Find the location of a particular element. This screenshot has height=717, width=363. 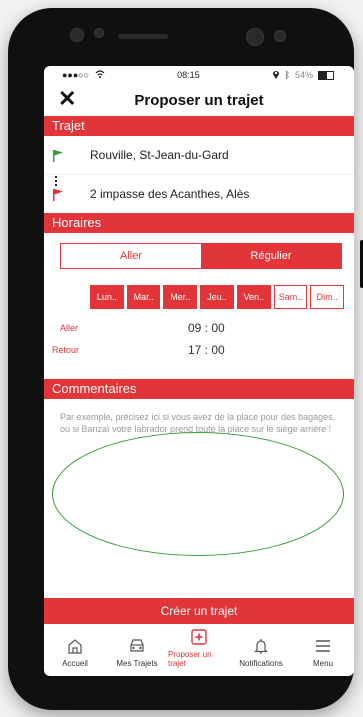

status-bar: ●●●○○ 08:15 ᛒ 54% is located at coordinates (199, 75).